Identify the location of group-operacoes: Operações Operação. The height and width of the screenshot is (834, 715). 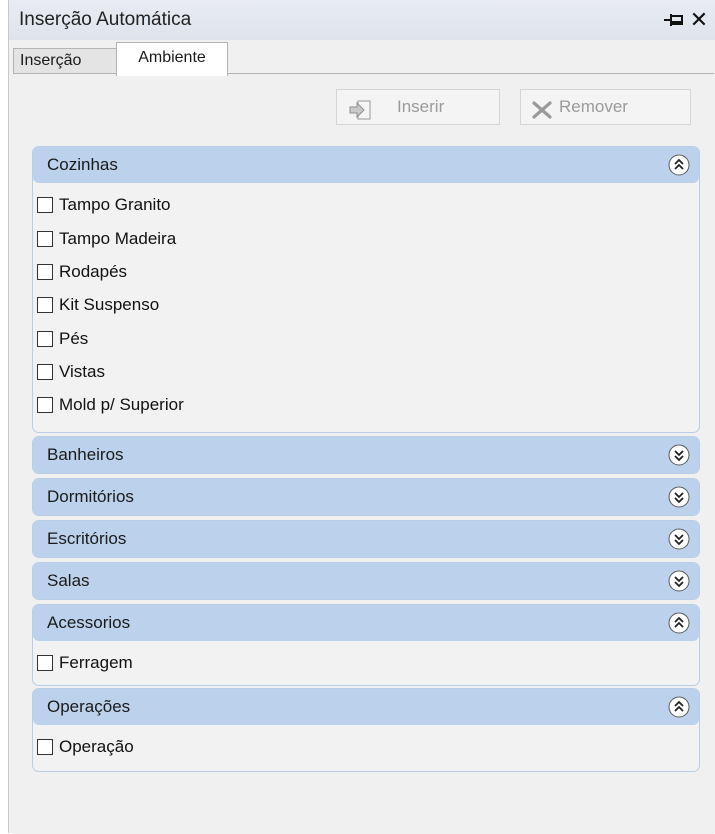
(366, 730).